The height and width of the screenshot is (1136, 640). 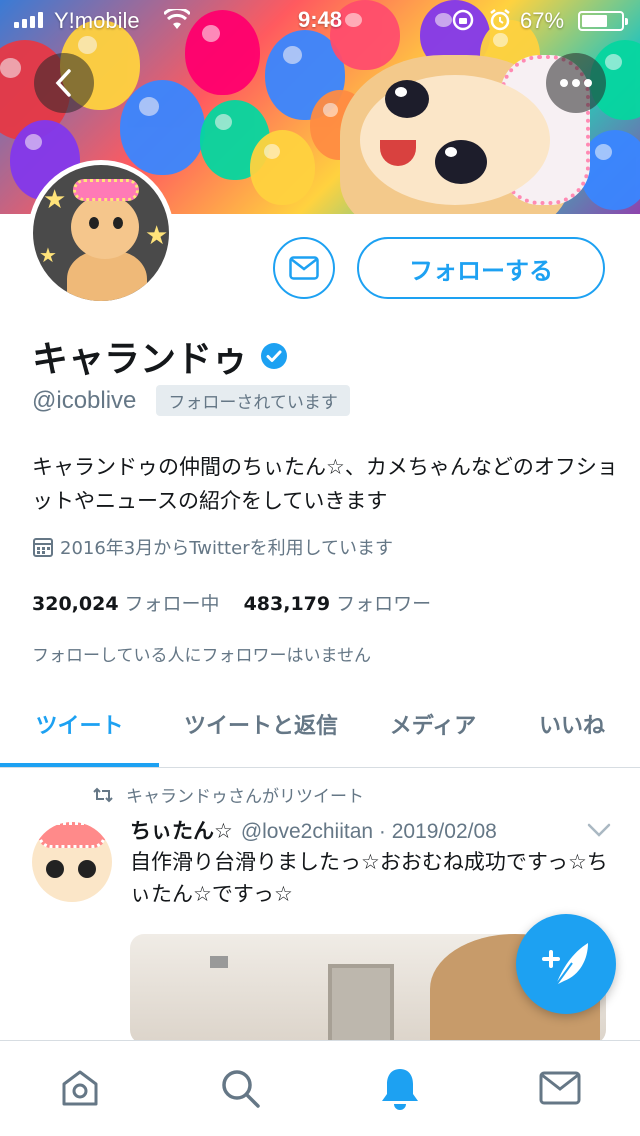 I want to click on active-tab-indicator, so click(x=79, y=765).